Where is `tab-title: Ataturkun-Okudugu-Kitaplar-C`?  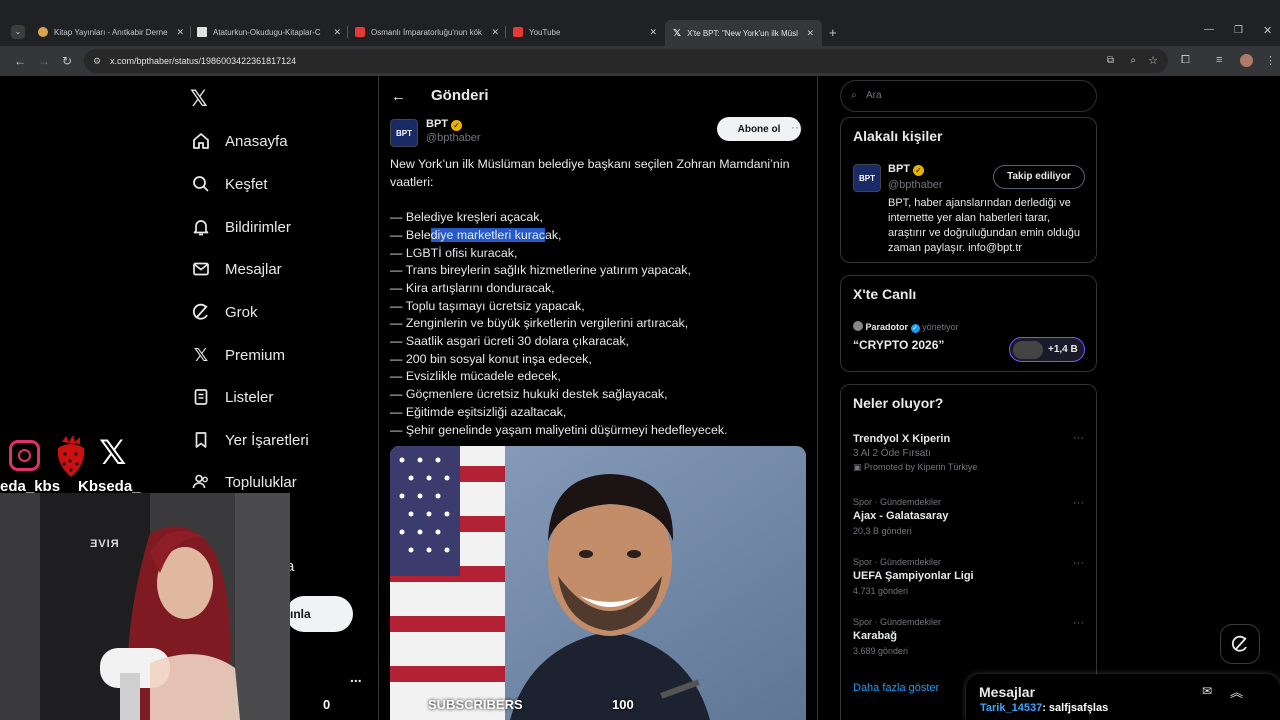 tab-title: Ataturkun-Okudugu-Kitaplar-C is located at coordinates (267, 32).